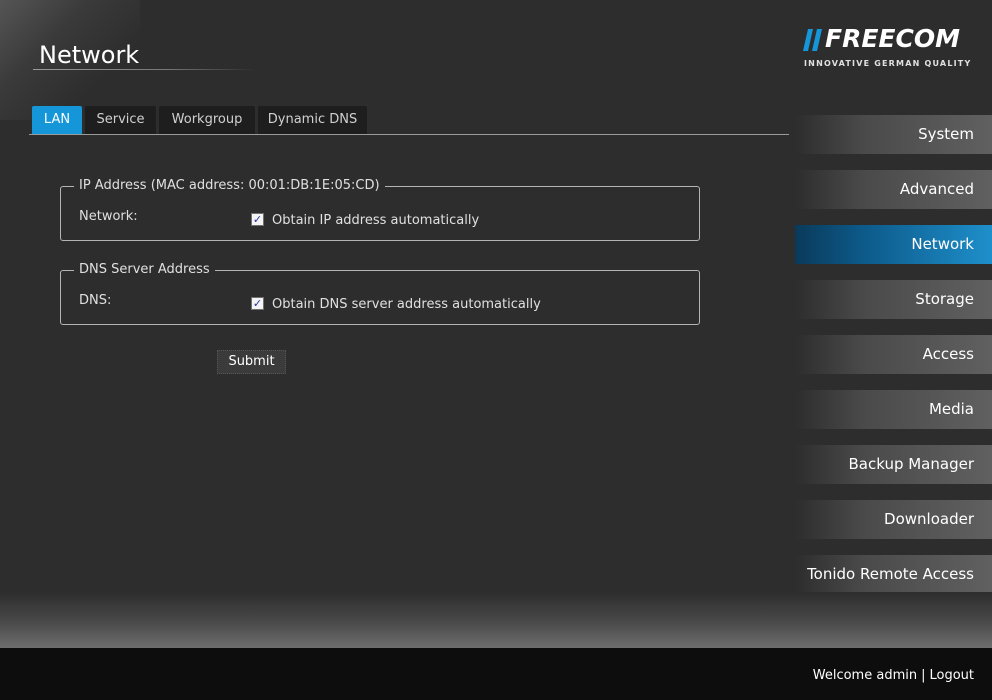 This screenshot has width=992, height=700. Describe the element at coordinates (893, 574) in the screenshot. I see `nav-item-tonido-remote-access: Tonido Remote Access` at that location.